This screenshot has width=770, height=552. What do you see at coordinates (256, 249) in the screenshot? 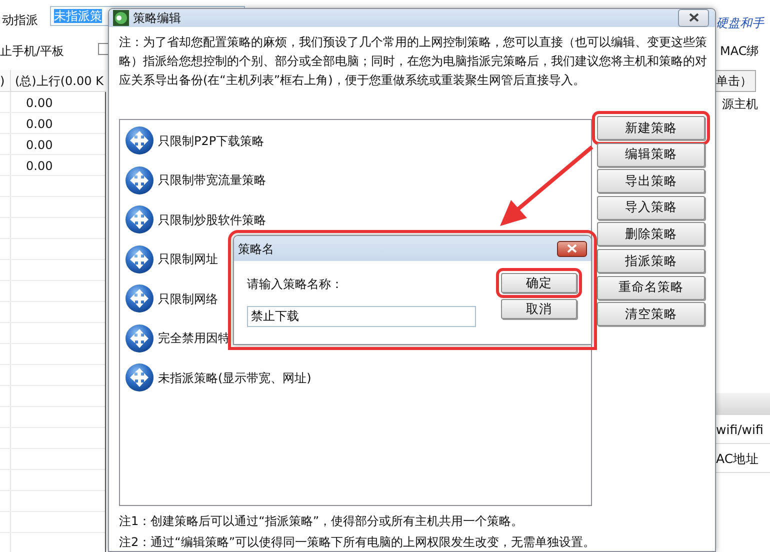
I see `dialog-title: 策略名` at bounding box center [256, 249].